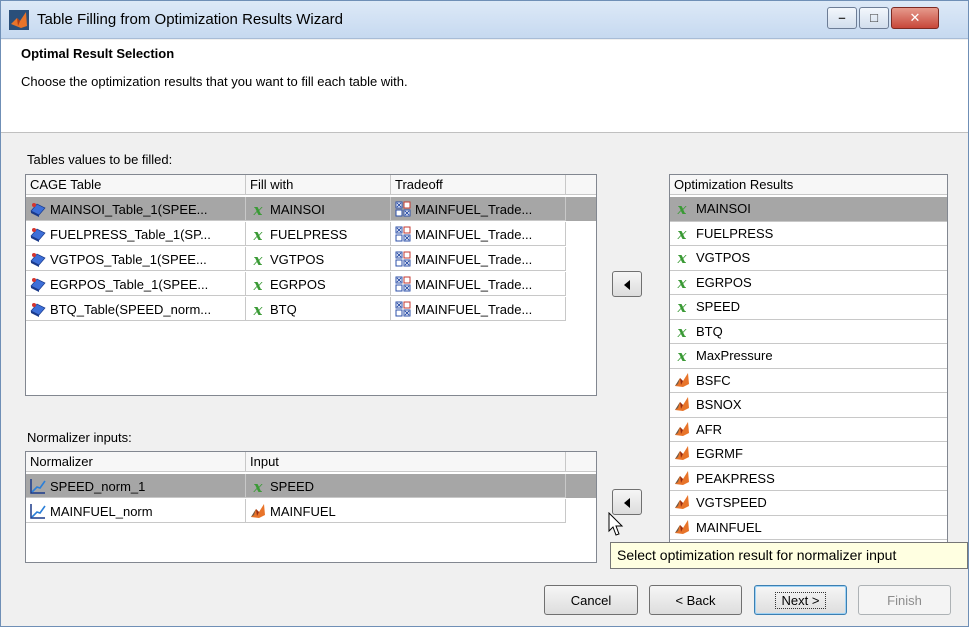 This screenshot has width=969, height=627. I want to click on fill-with-value: MAINSOI, so click(297, 209).